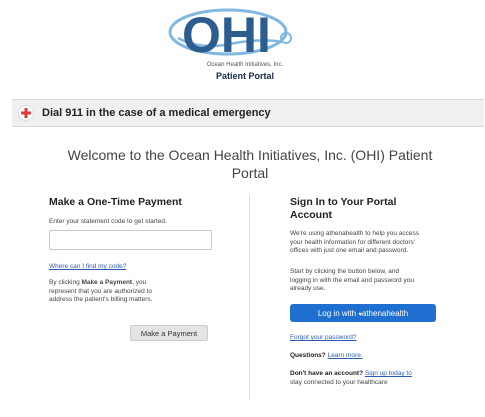 The image size is (485, 417). What do you see at coordinates (250, 173) in the screenshot?
I see `welcome-line-2: Portal` at bounding box center [250, 173].